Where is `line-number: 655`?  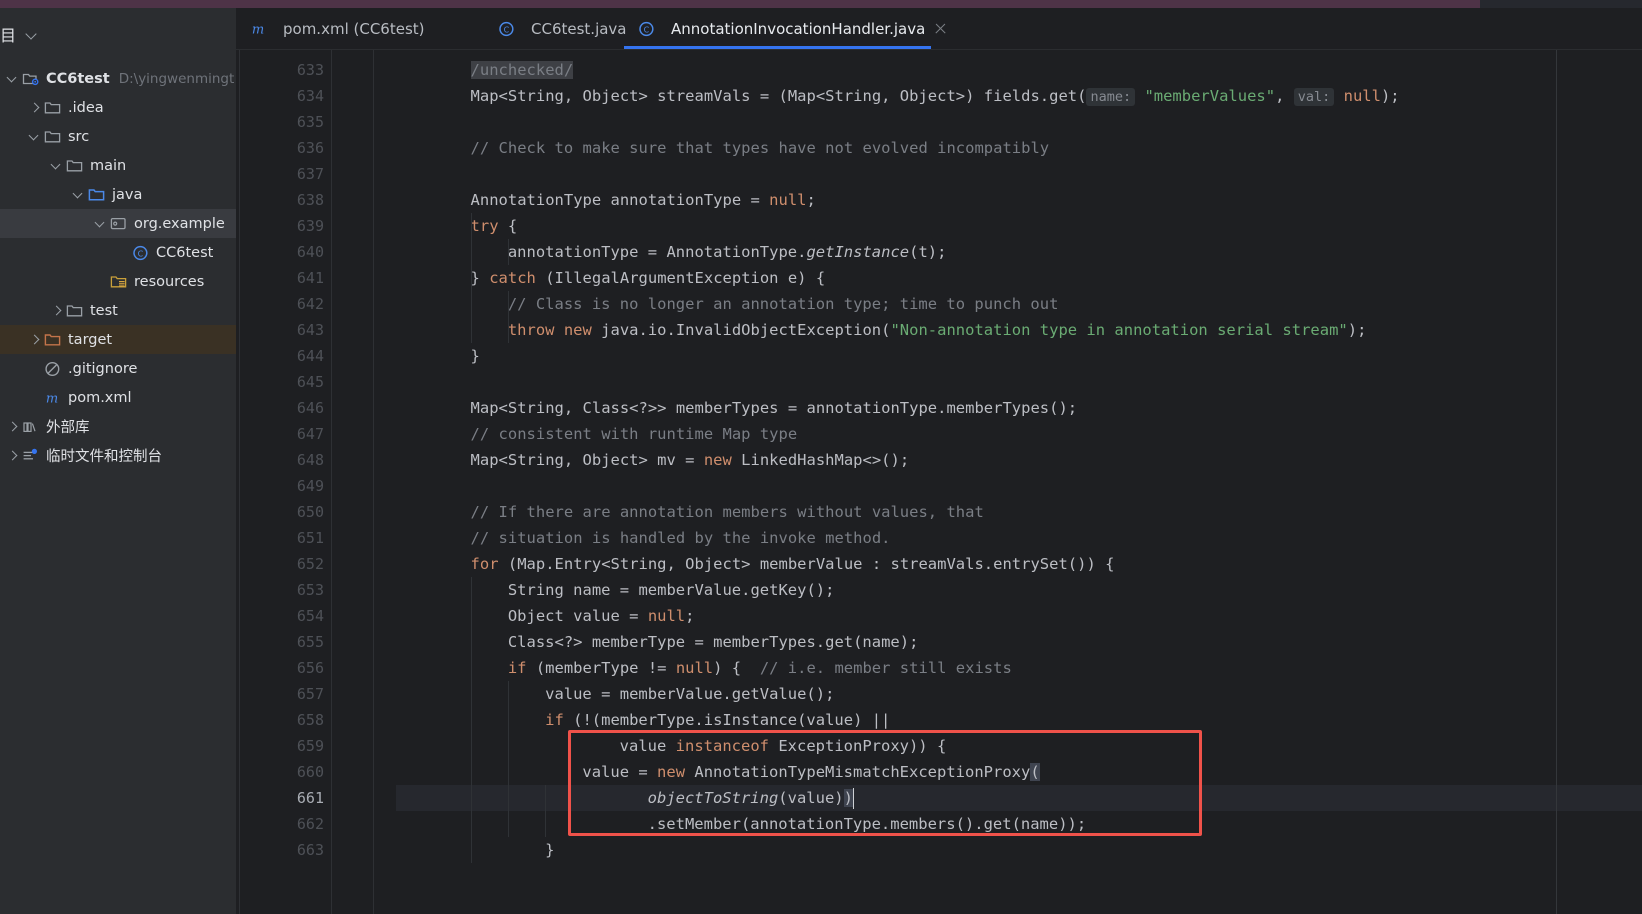 line-number: 655 is located at coordinates (310, 642).